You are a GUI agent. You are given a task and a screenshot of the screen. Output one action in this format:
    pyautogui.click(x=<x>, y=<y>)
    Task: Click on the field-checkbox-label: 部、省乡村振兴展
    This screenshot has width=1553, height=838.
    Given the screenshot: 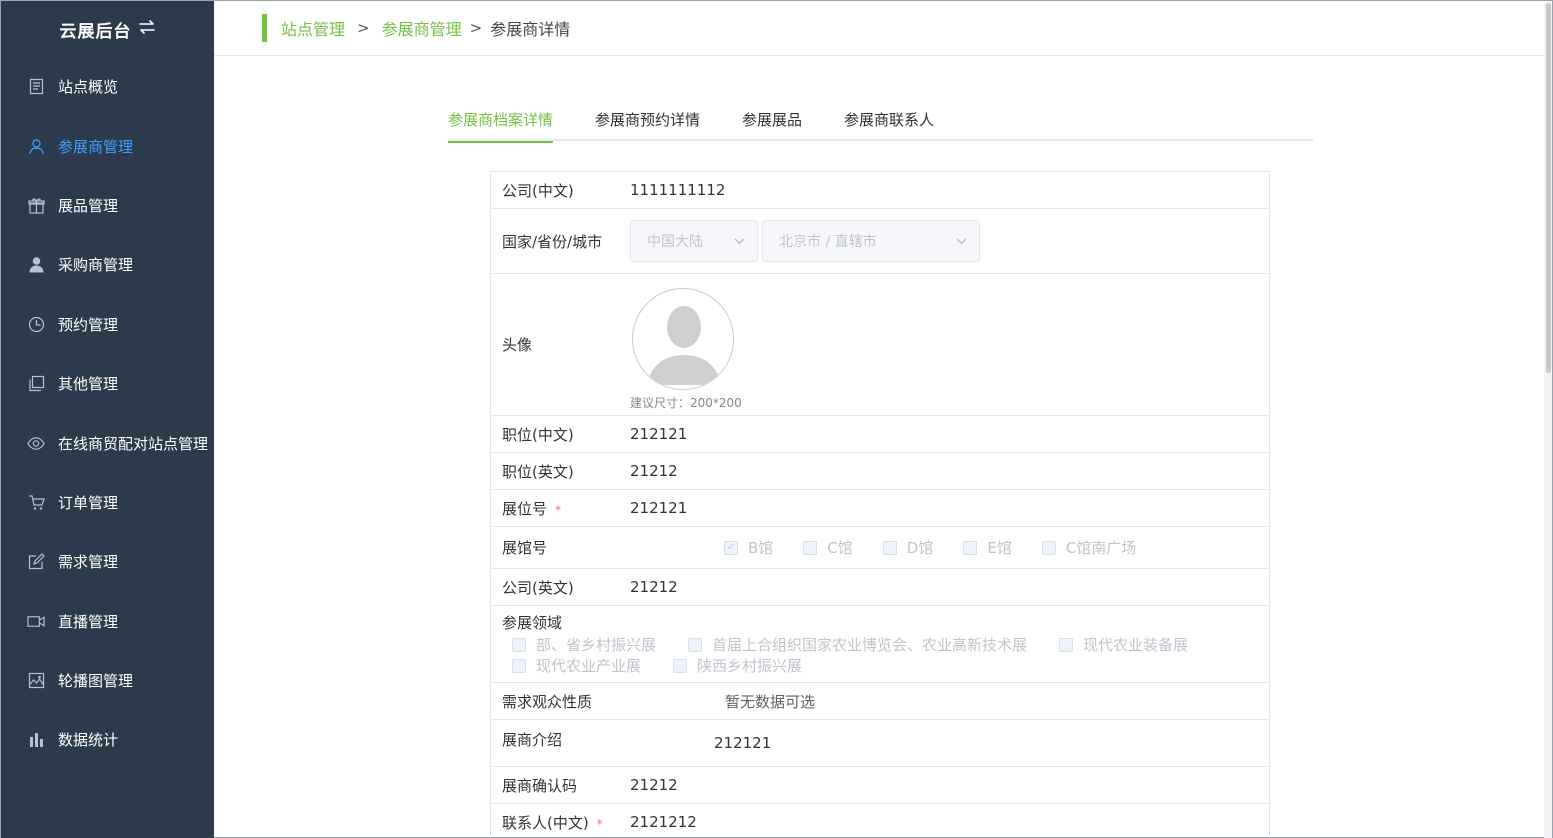 What is the action you would take?
    pyautogui.click(x=596, y=645)
    